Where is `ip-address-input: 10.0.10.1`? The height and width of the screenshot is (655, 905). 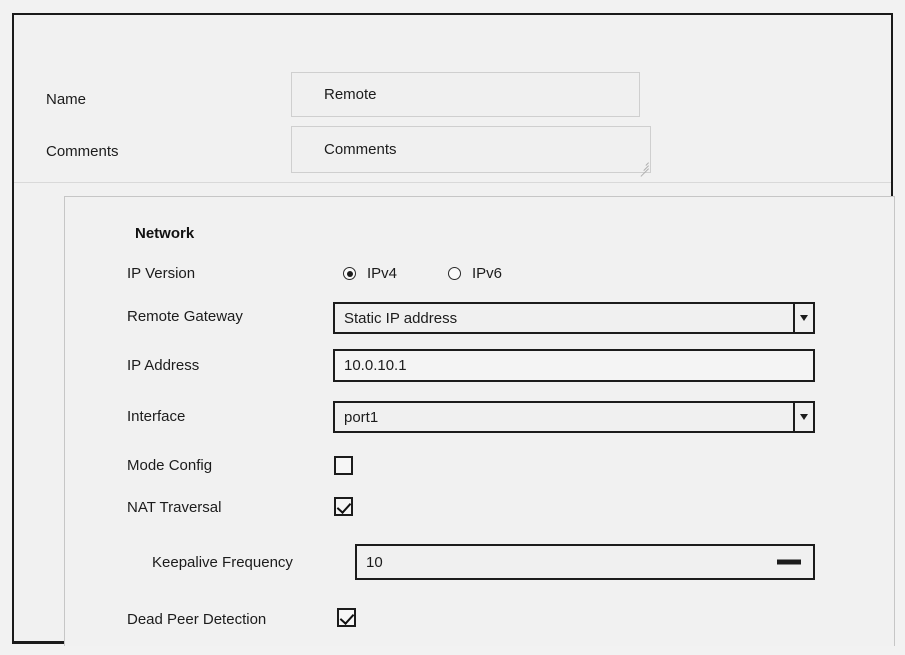 ip-address-input: 10.0.10.1 is located at coordinates (574, 365).